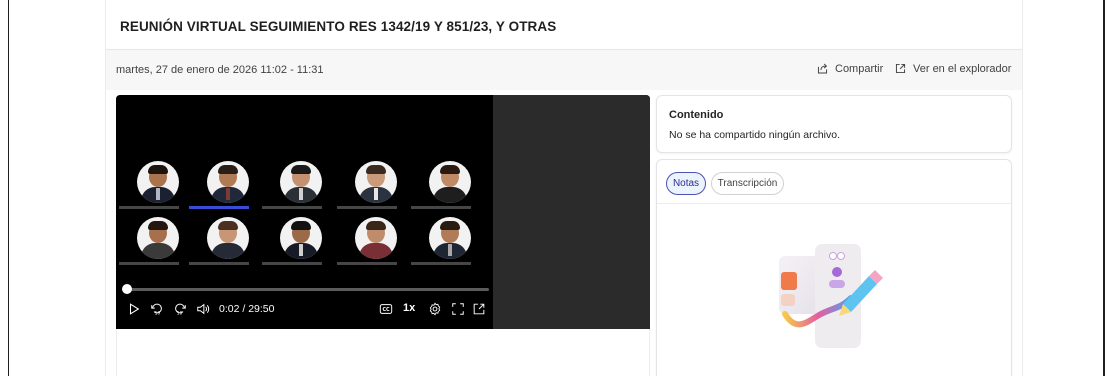 The width and height of the screenshot is (1113, 376). What do you see at coordinates (696, 115) in the screenshot?
I see `content-title: Contenido` at bounding box center [696, 115].